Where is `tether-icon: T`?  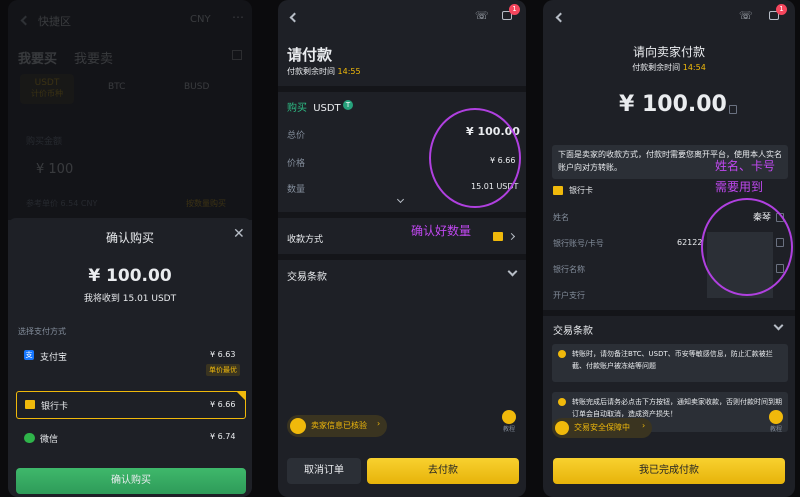
tether-icon: T is located at coordinates (348, 105).